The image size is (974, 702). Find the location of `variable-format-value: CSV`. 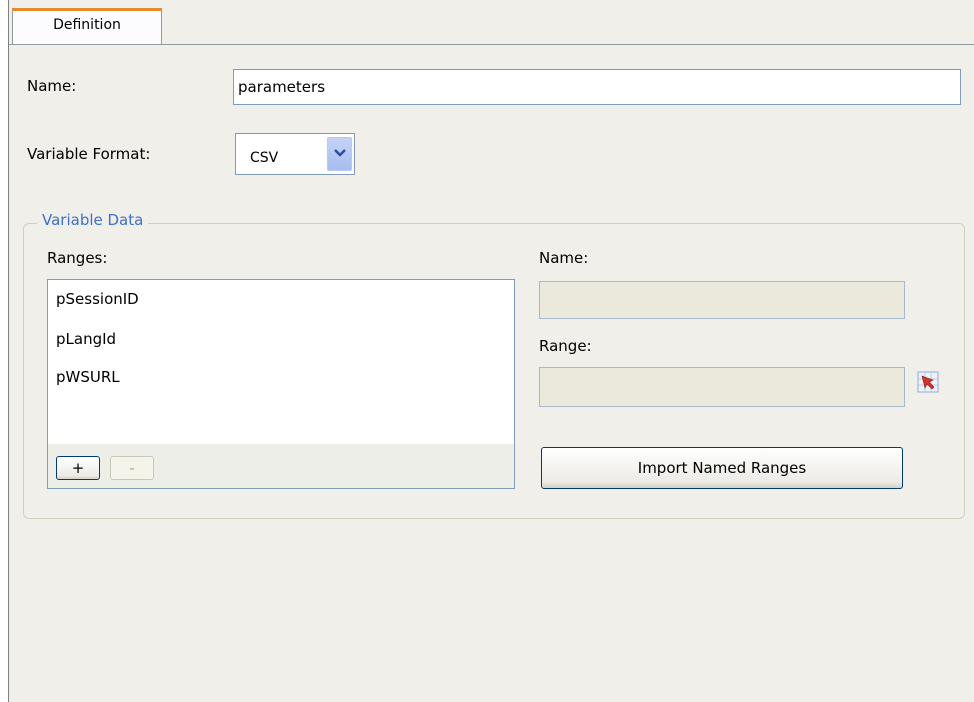

variable-format-value: CSV is located at coordinates (264, 158).